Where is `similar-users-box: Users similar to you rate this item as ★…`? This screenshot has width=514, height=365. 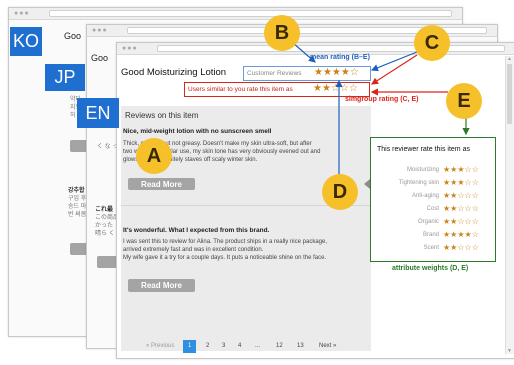
similar-users-box: Users similar to you rate this item as ★… is located at coordinates (277, 89).